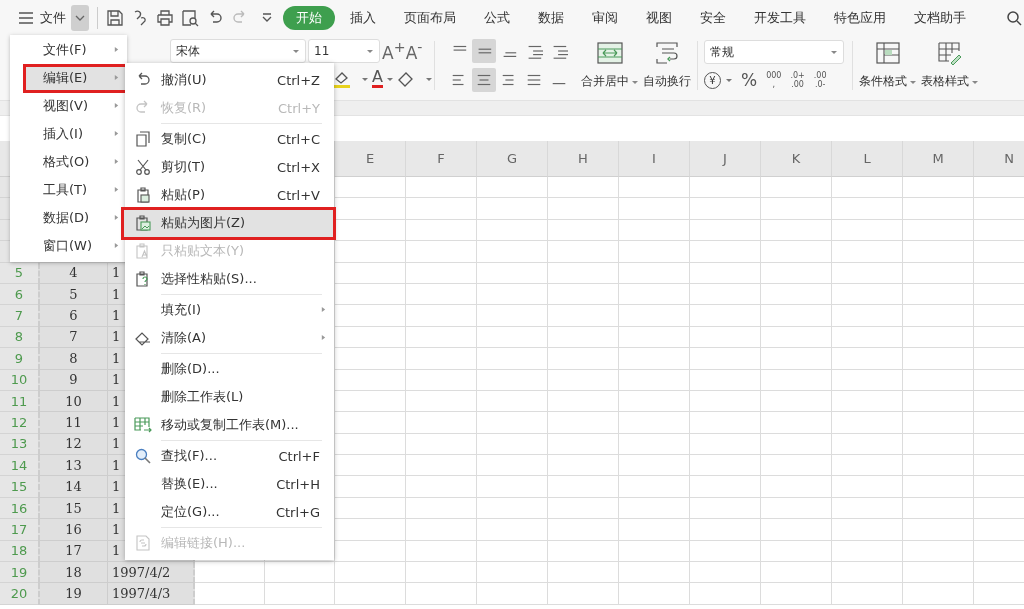 The image size is (1024, 609). What do you see at coordinates (68, 106) in the screenshot?
I see `menu-item: 视图(V)` at bounding box center [68, 106].